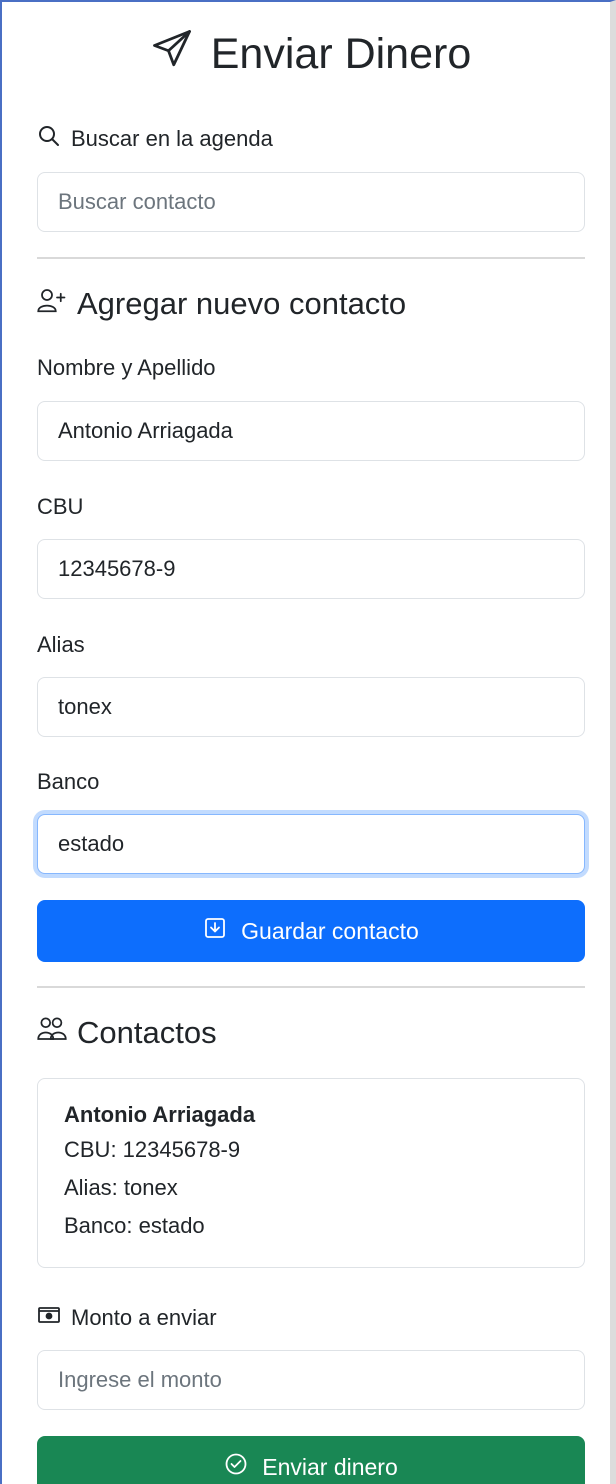  Describe the element at coordinates (172, 138) in the screenshot. I see `search-label-text: Buscar en la agenda` at that location.